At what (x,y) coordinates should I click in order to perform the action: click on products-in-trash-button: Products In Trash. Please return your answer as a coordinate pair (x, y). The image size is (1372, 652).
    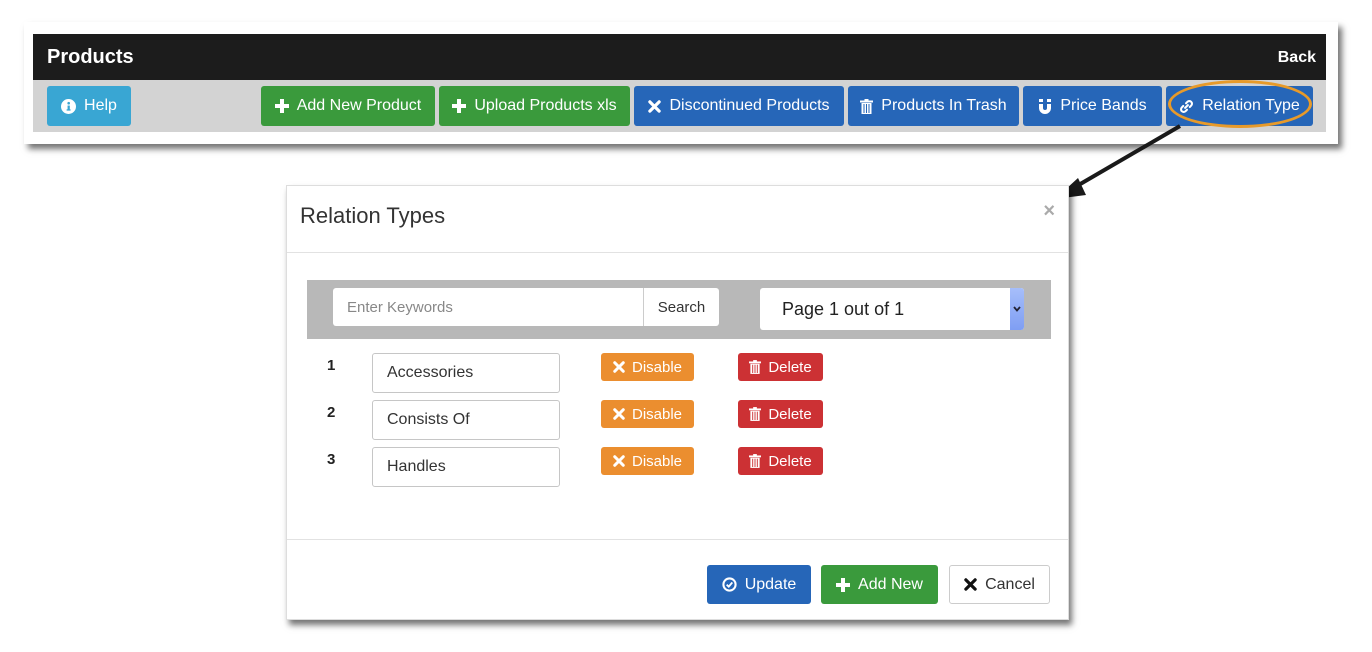
    Looking at the image, I should click on (933, 106).